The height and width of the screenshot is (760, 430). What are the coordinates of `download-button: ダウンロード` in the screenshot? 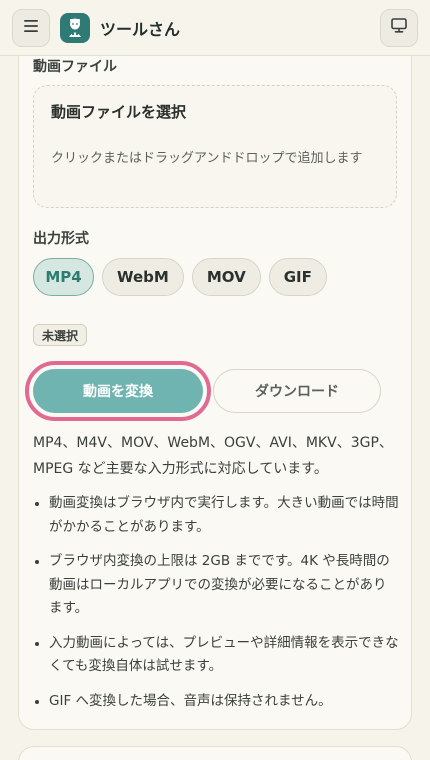 It's located at (297, 391).